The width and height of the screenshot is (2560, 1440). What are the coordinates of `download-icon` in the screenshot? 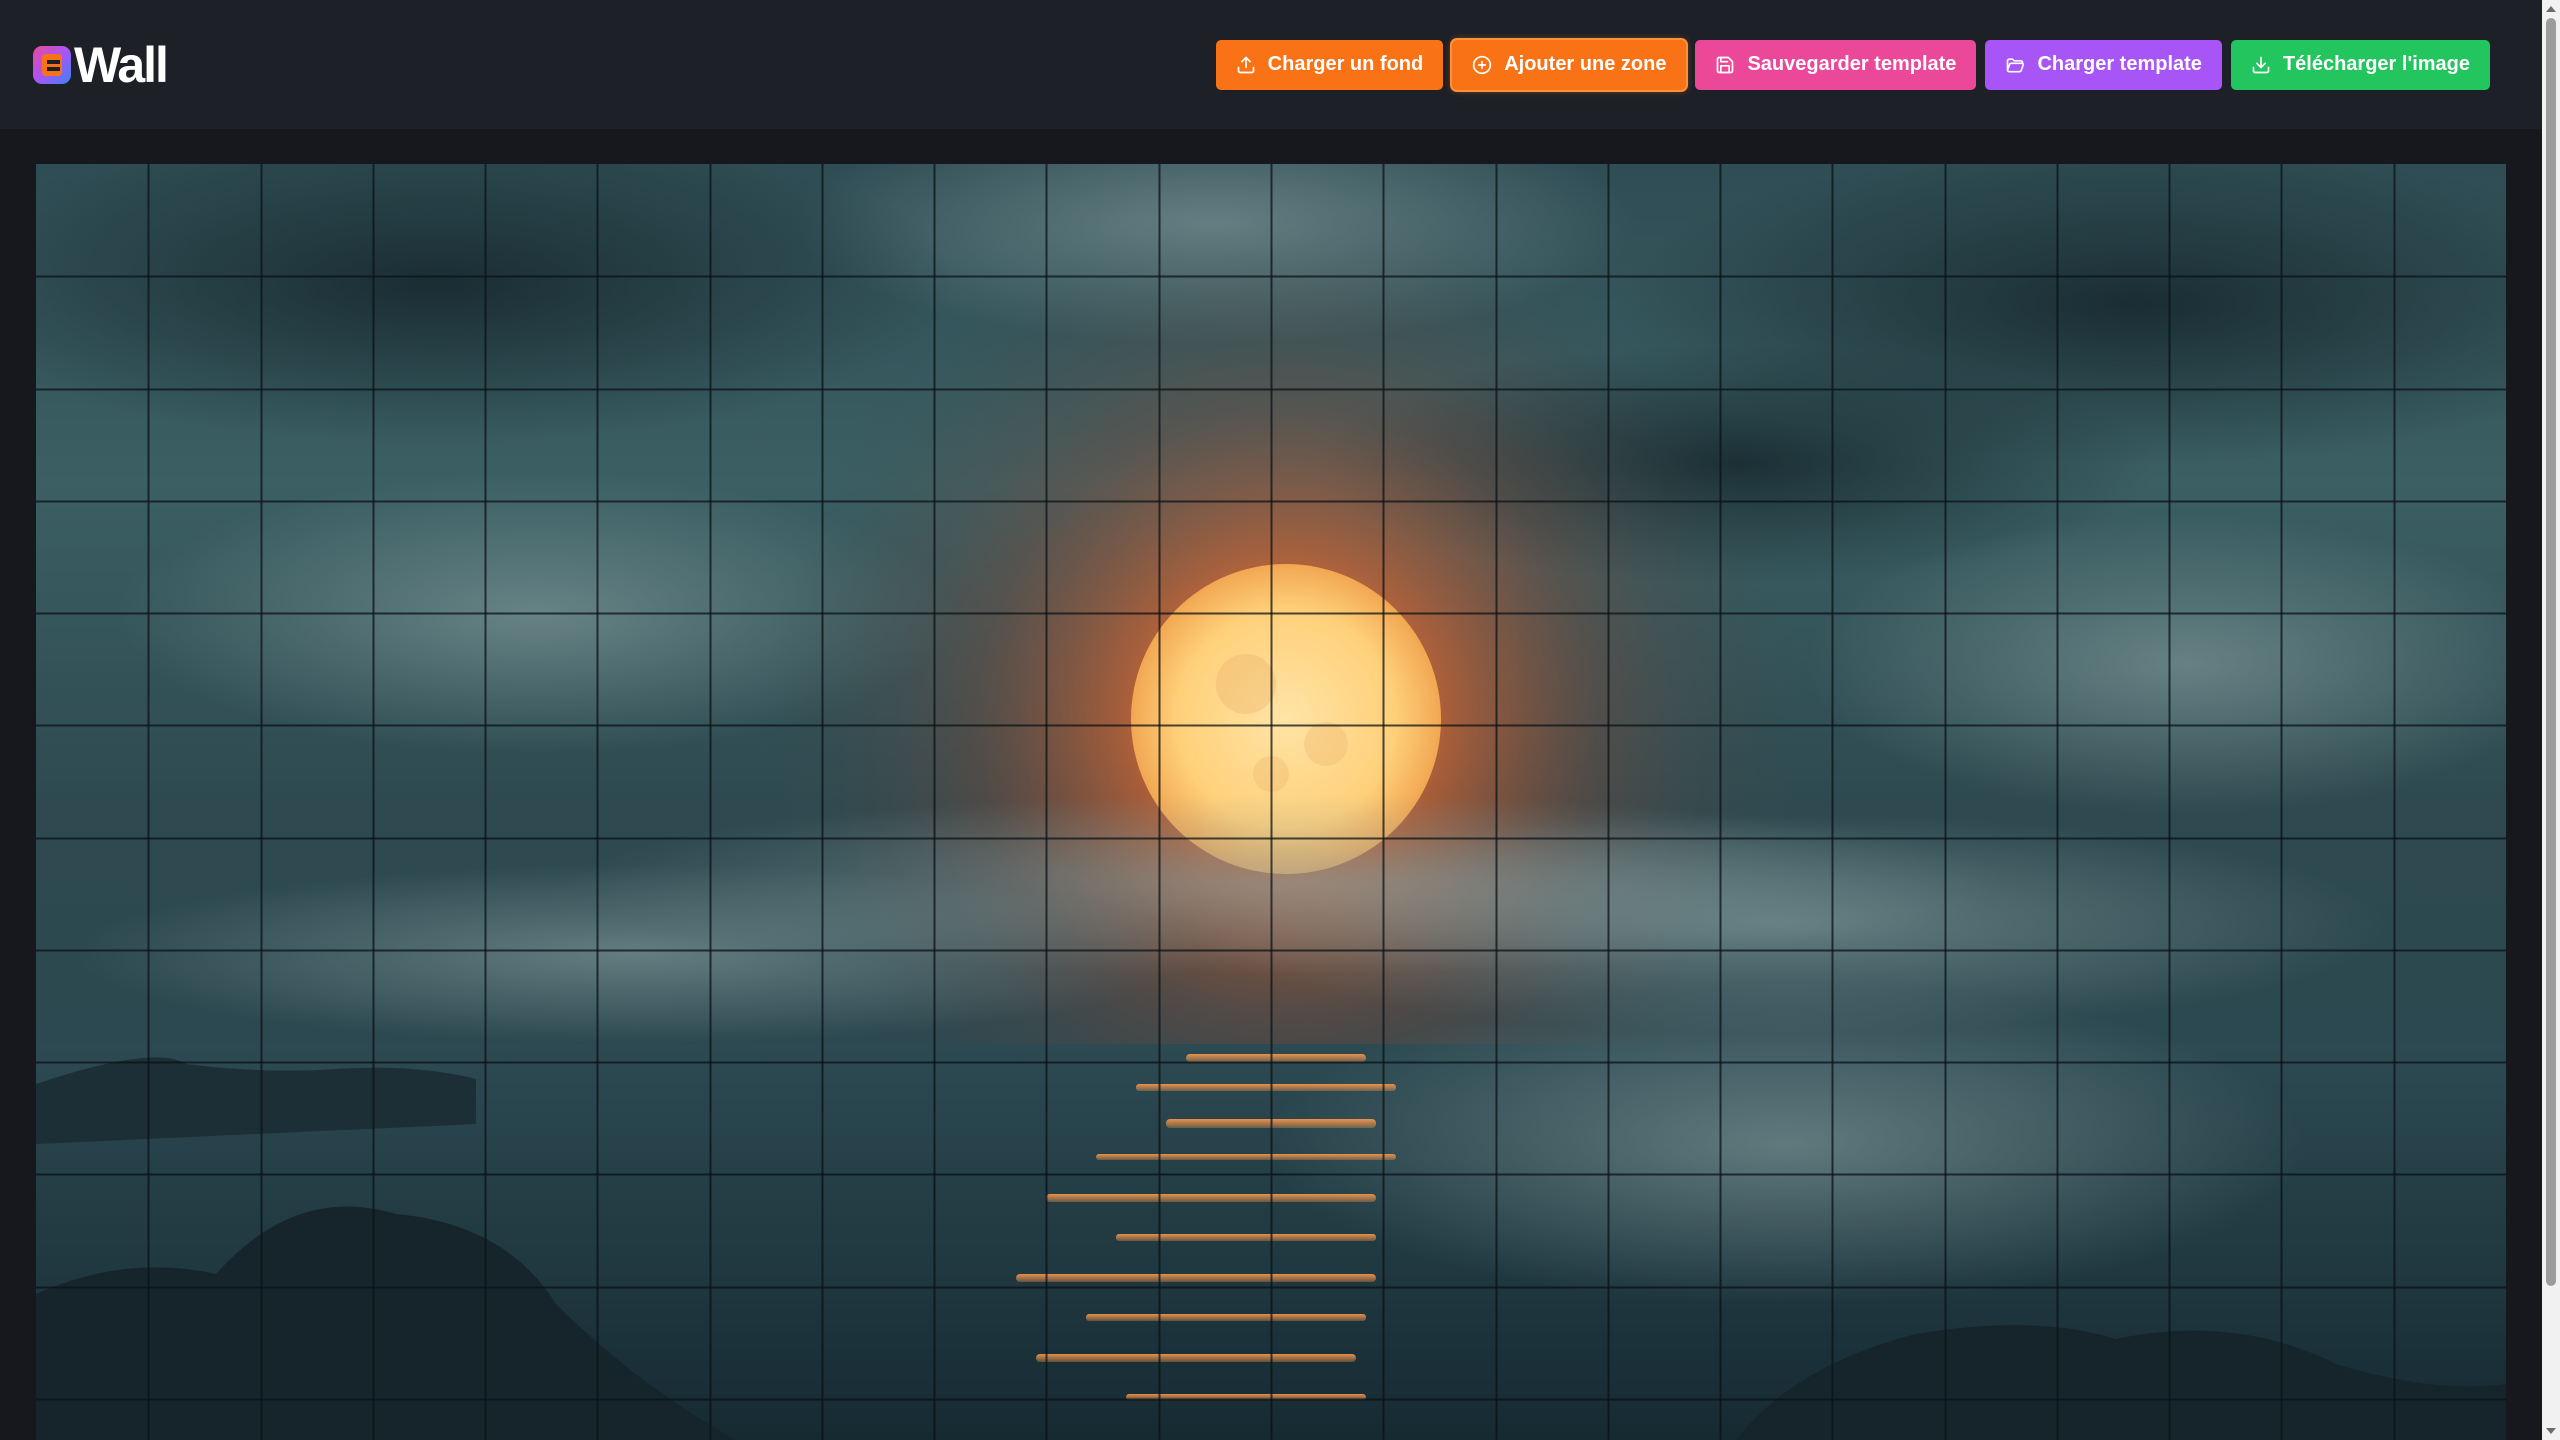 It's located at (2261, 64).